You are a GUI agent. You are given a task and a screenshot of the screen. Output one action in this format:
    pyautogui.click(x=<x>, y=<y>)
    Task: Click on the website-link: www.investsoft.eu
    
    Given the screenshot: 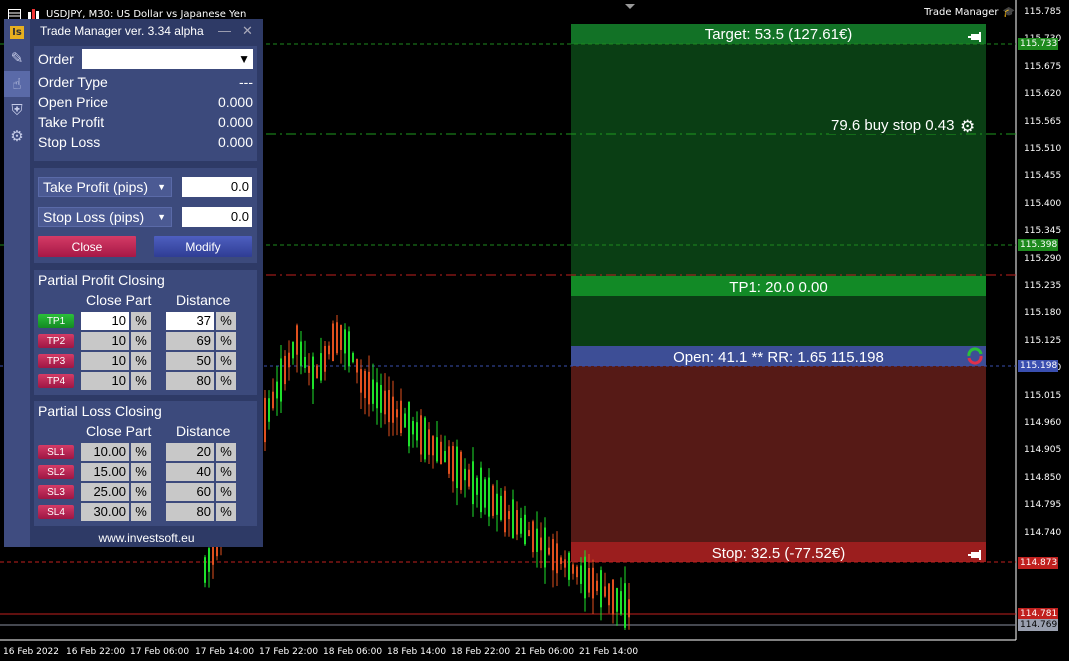 What is the action you would take?
    pyautogui.click(x=146, y=539)
    